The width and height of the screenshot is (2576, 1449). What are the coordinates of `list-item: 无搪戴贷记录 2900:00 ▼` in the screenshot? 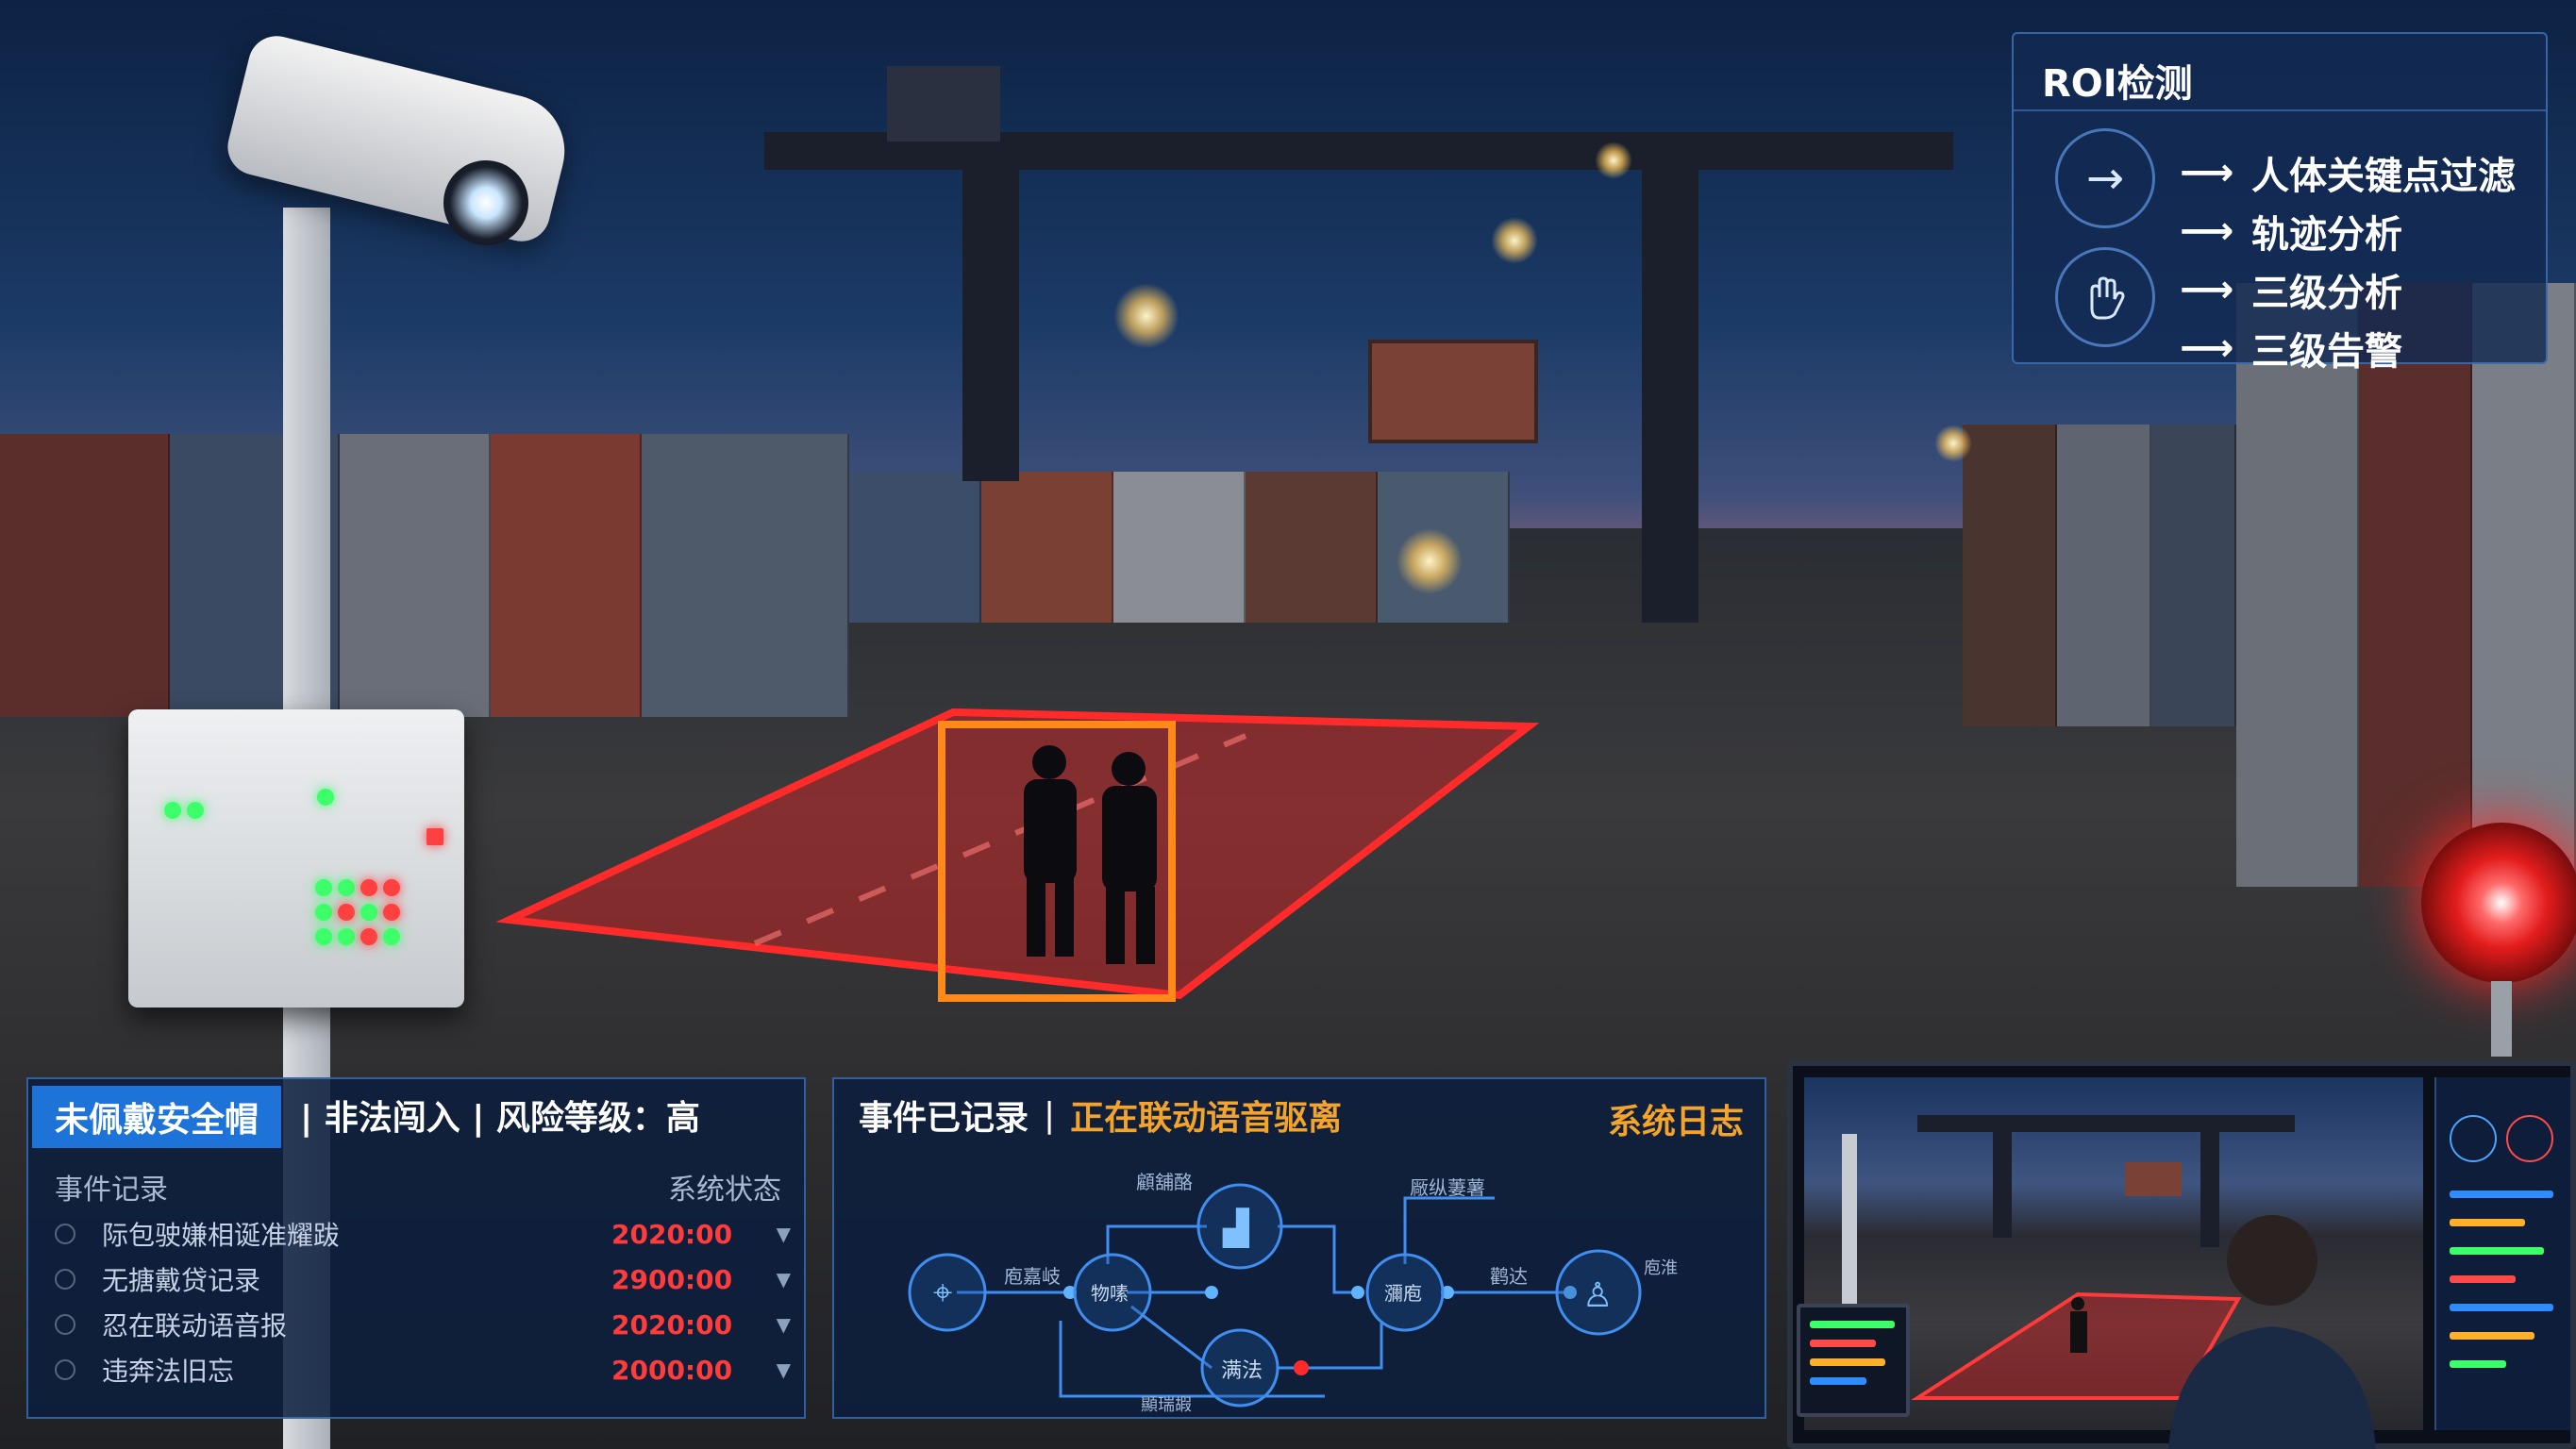 It's located at (427, 1280).